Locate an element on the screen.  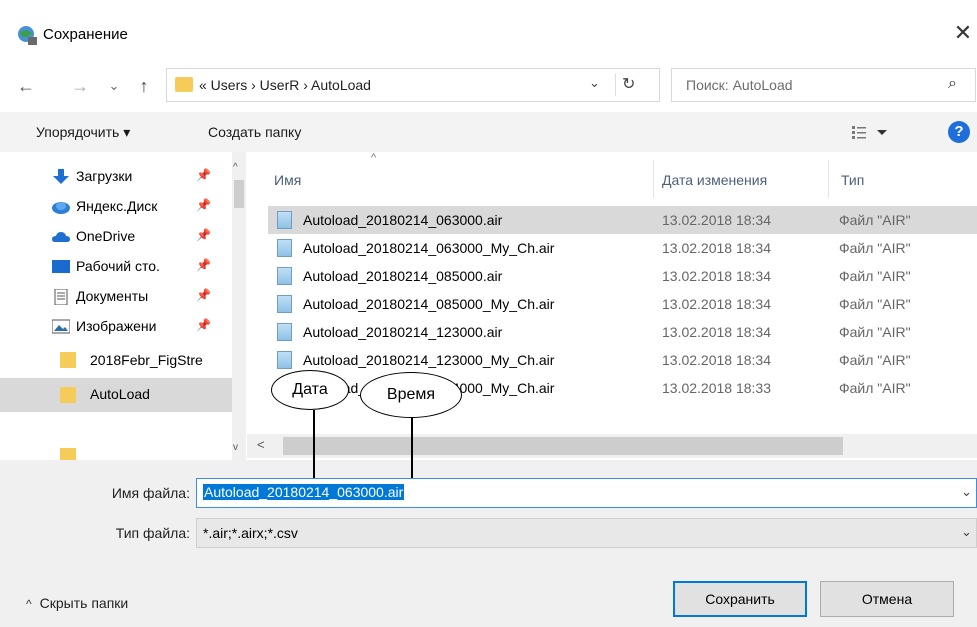
save-globe-icon is located at coordinates (27, 35).